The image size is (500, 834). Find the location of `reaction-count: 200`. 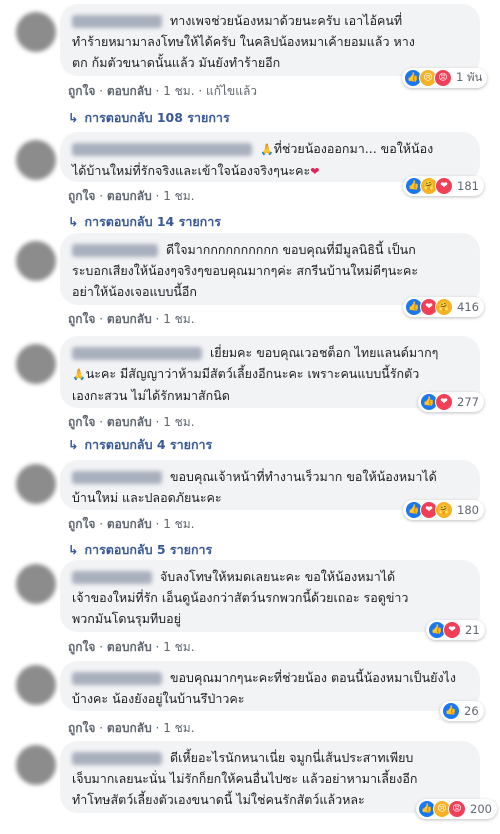

reaction-count: 200 is located at coordinates (481, 809).